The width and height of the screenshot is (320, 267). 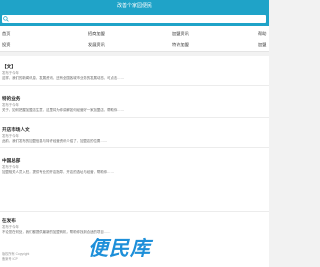 I want to click on search-icon, so click(x=6, y=19).